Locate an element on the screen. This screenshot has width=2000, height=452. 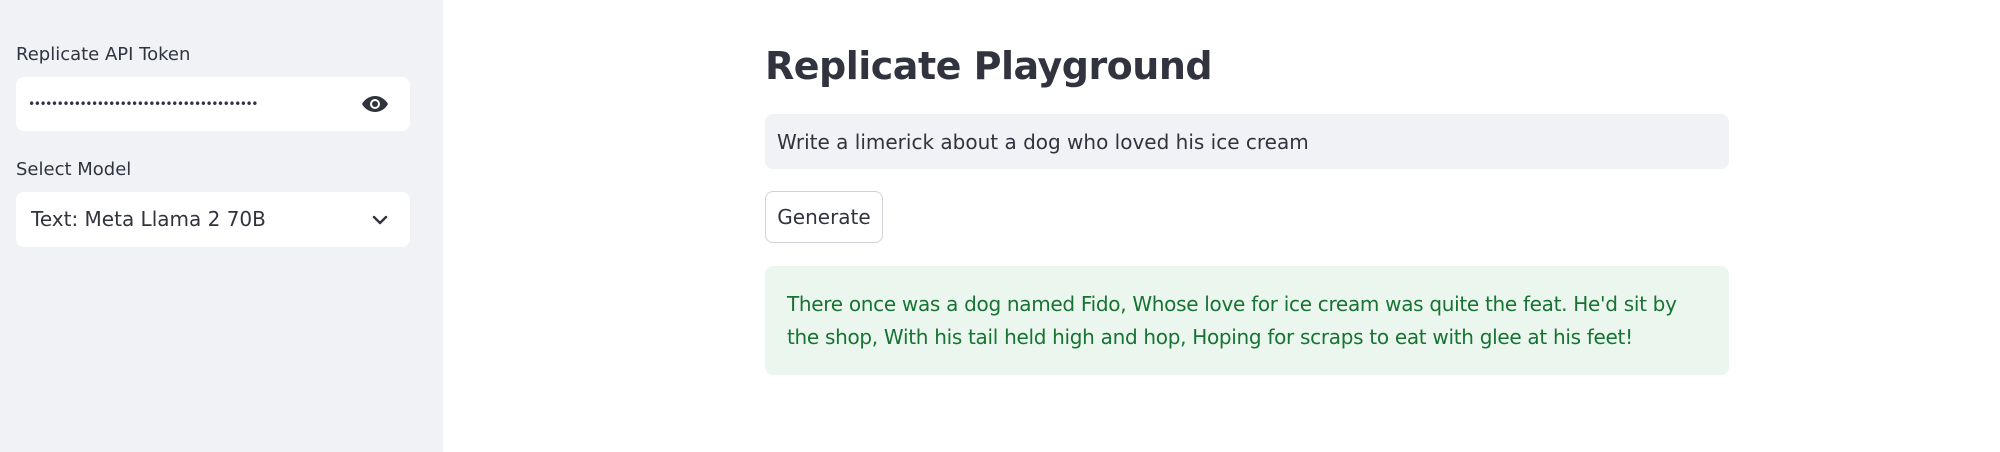
prompt-field is located at coordinates (1247, 141).